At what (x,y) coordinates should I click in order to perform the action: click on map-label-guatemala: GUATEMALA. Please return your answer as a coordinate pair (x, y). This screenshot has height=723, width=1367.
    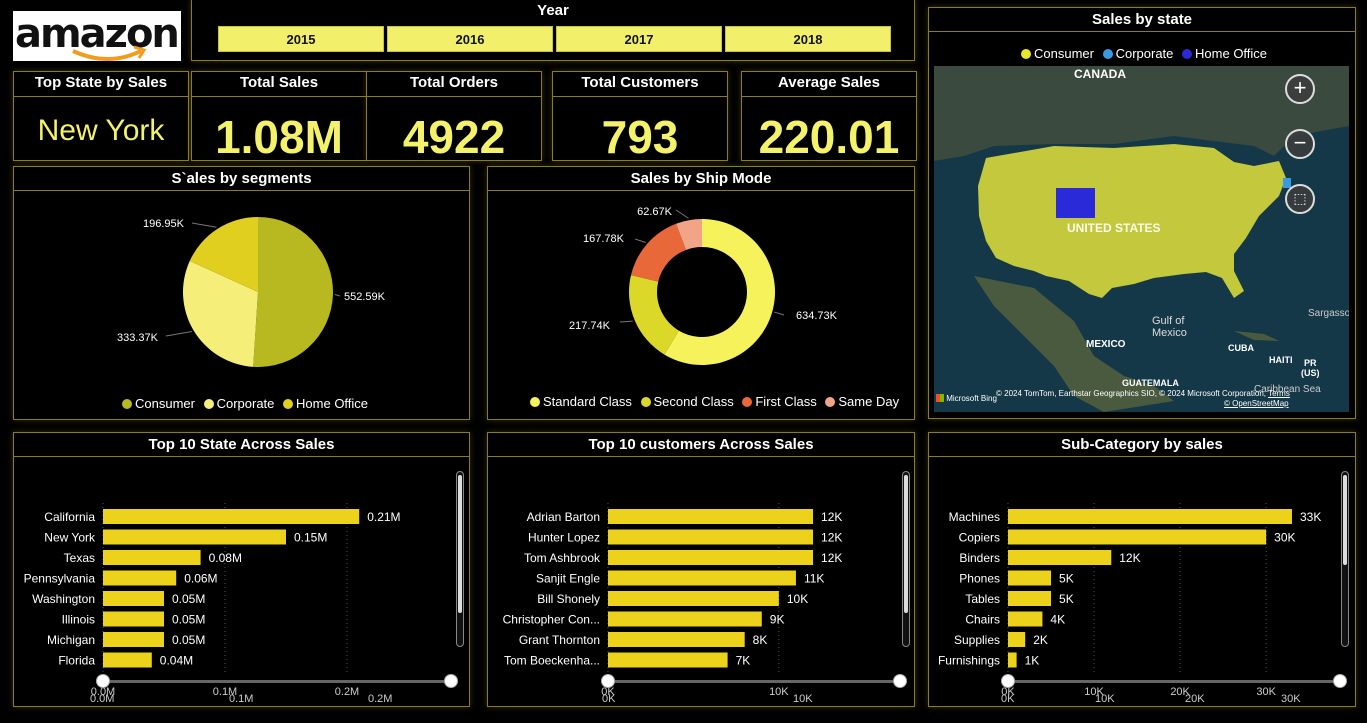
    Looking at the image, I should click on (1150, 383).